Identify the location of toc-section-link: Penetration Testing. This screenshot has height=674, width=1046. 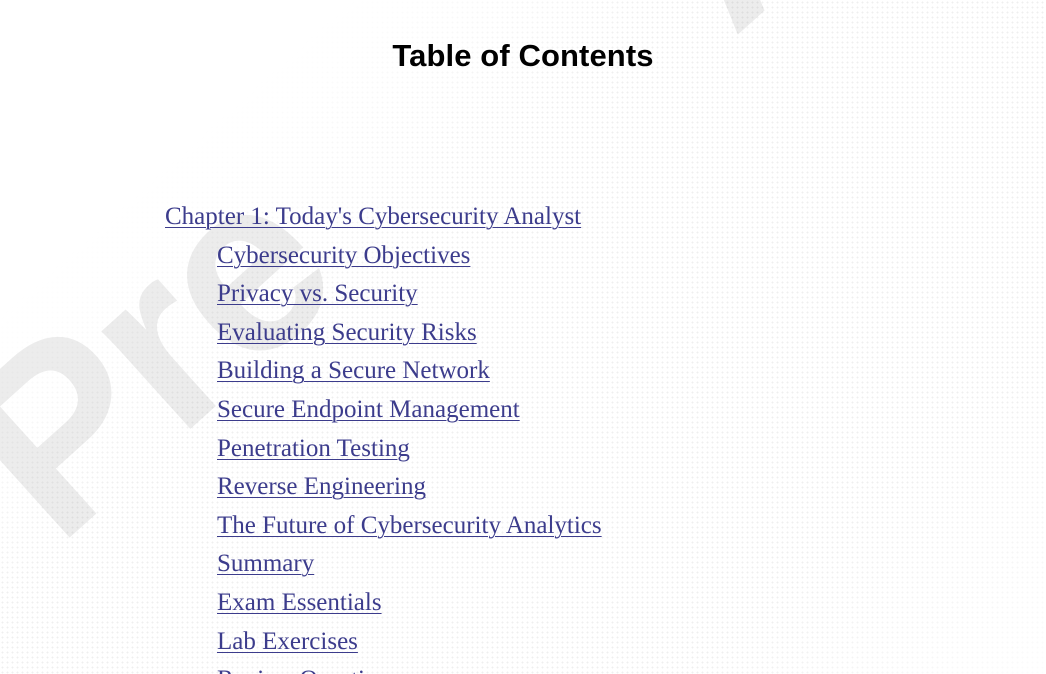
(313, 449).